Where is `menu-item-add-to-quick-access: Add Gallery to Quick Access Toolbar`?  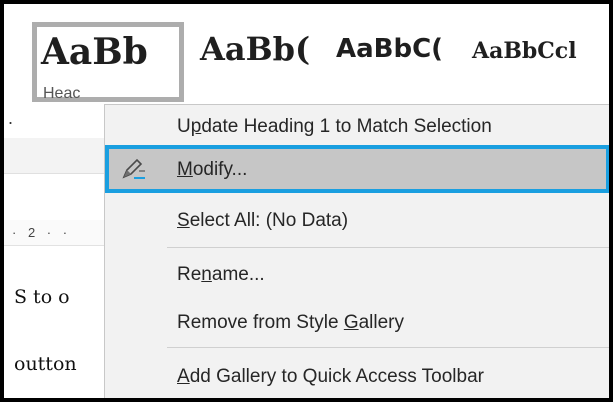 menu-item-add-to-quick-access: Add Gallery to Quick Access Toolbar is located at coordinates (357, 377).